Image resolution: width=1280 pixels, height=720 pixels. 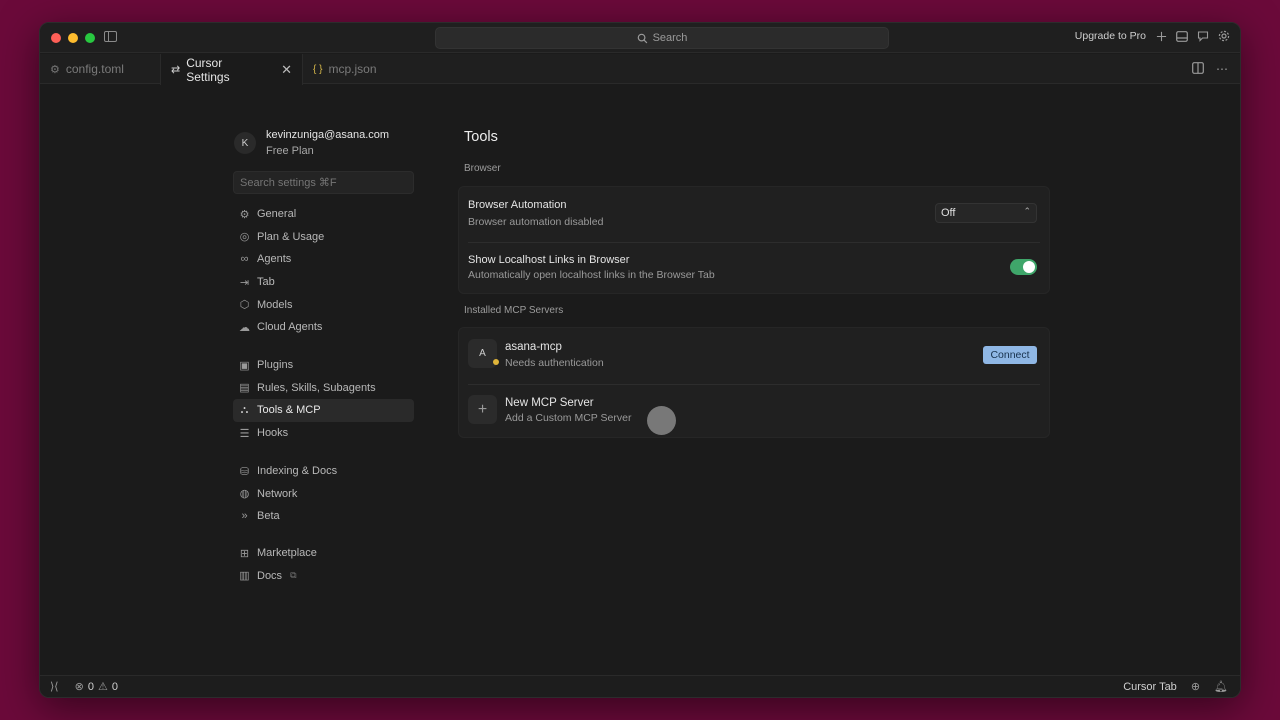 What do you see at coordinates (323, 410) in the screenshot?
I see `sidebar-item-tools-mcp: ⛬ Tools & MCP` at bounding box center [323, 410].